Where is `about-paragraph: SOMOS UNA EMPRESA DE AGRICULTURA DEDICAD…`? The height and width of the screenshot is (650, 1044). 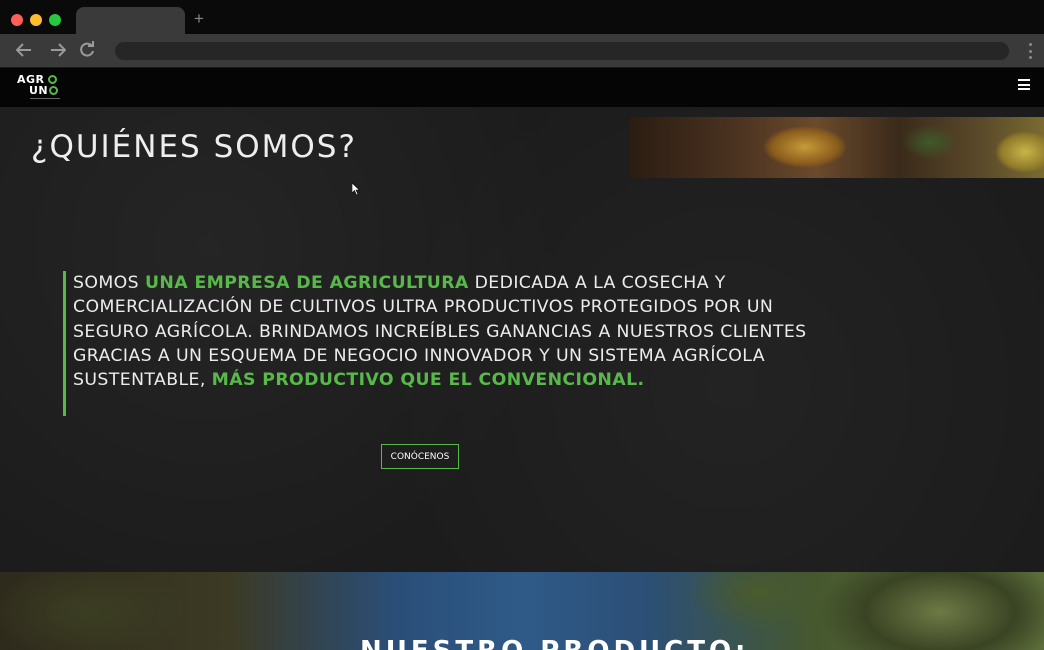 about-paragraph: SOMOS UNA EMPRESA DE AGRICULTURA DEDICAD… is located at coordinates (440, 332).